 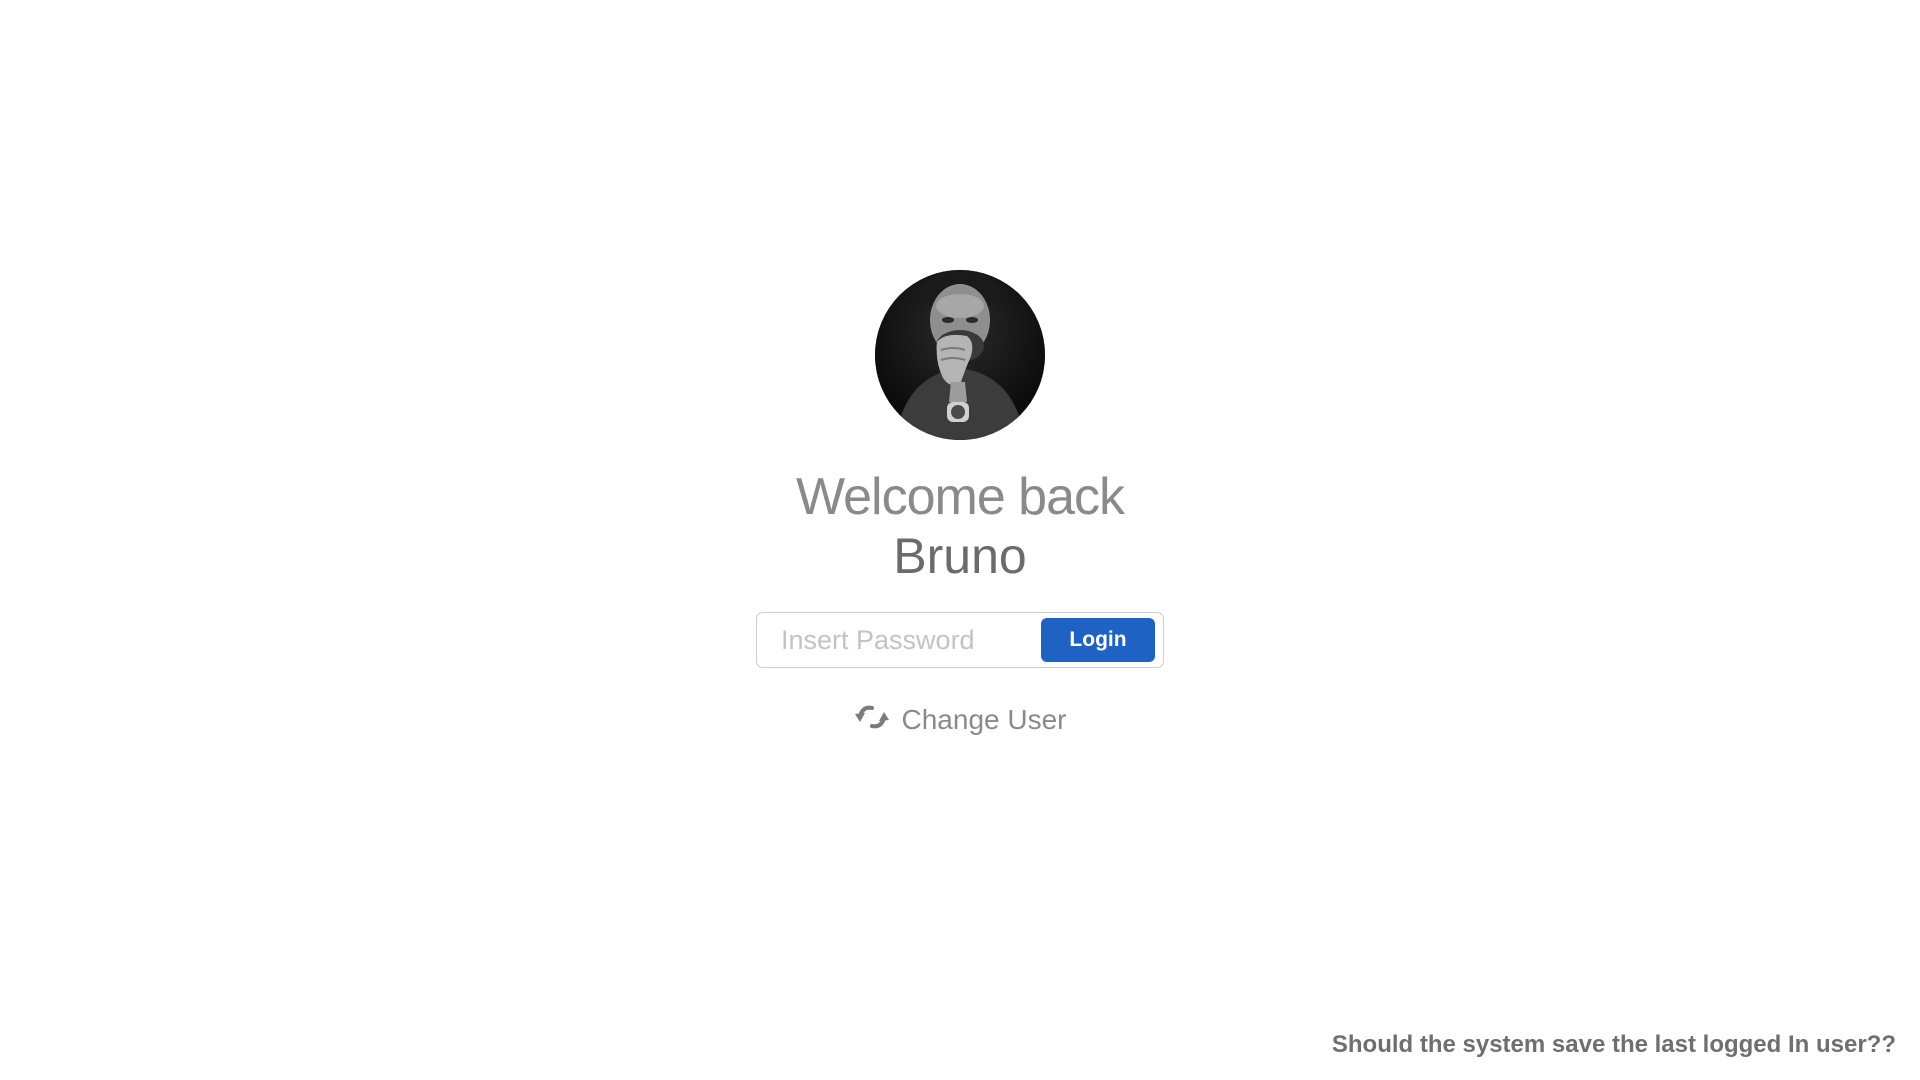 I want to click on user-avatar, so click(x=960, y=355).